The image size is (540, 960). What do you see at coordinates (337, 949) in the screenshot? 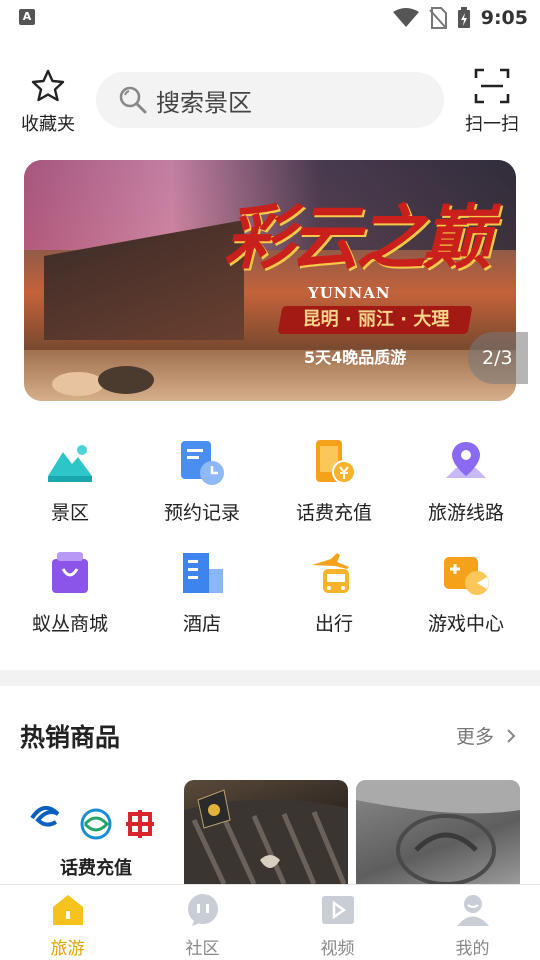
I see `nav-label: 视频` at bounding box center [337, 949].